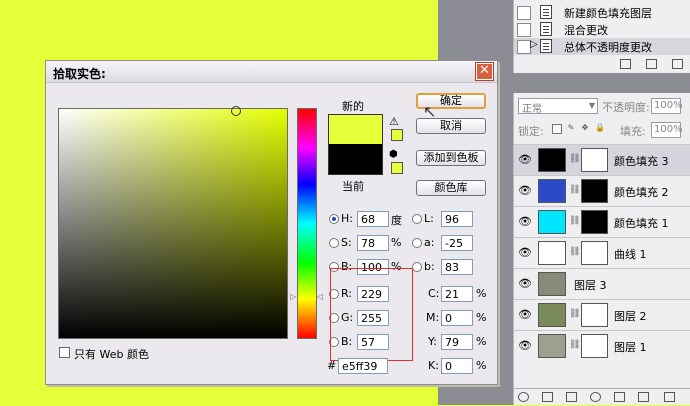  I want to click on layer-row: 👁 ⛓ 颜色填充 2, so click(602, 190).